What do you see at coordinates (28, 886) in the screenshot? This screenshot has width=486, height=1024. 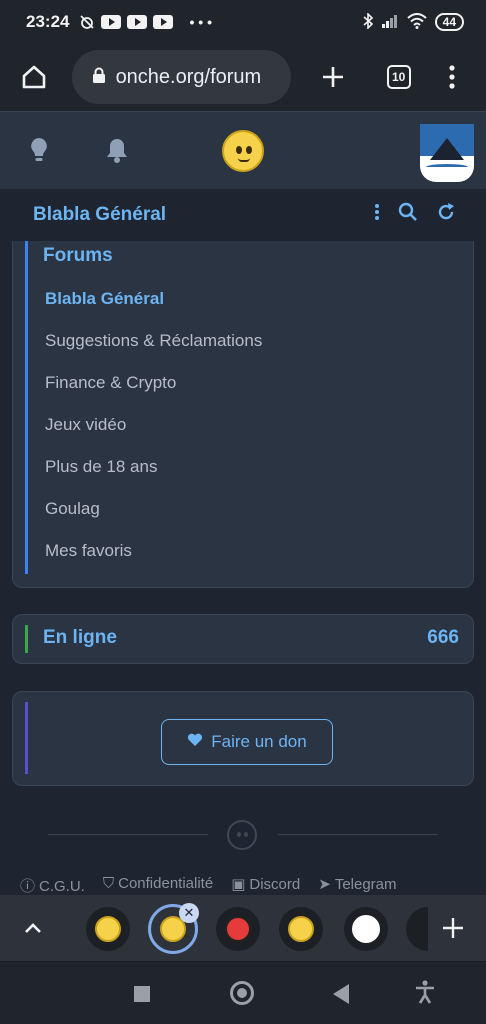 I see `info-icon: ⓘ` at bounding box center [28, 886].